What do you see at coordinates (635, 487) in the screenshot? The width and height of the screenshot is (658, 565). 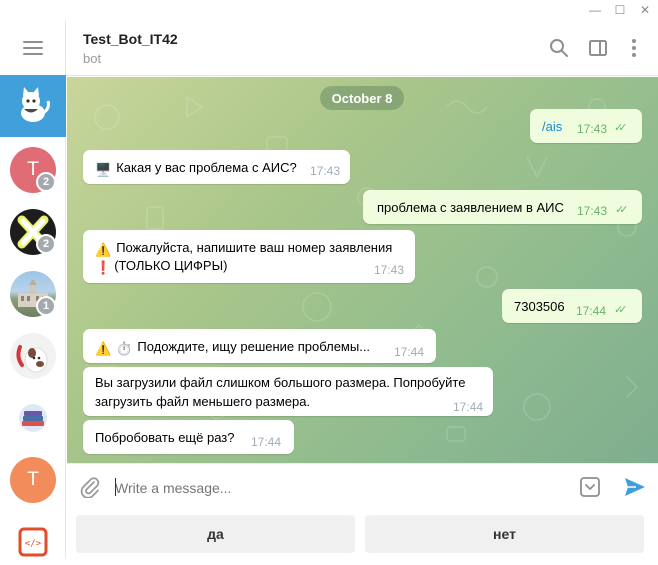 I see `send-icon` at bounding box center [635, 487].